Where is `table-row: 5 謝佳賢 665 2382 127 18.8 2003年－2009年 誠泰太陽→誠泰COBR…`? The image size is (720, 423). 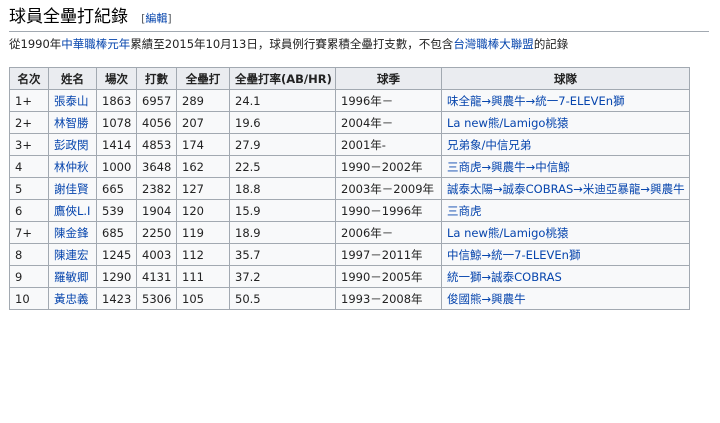 table-row: 5 謝佳賢 665 2382 127 18.8 2003年－2009年 誠泰太陽→誠泰COBR… is located at coordinates (349, 188).